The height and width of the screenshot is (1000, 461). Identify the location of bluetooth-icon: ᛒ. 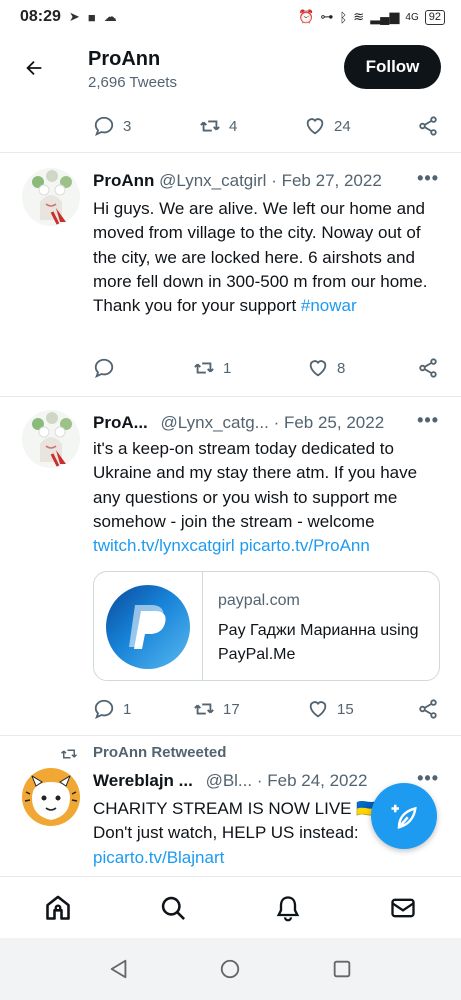
(343, 17).